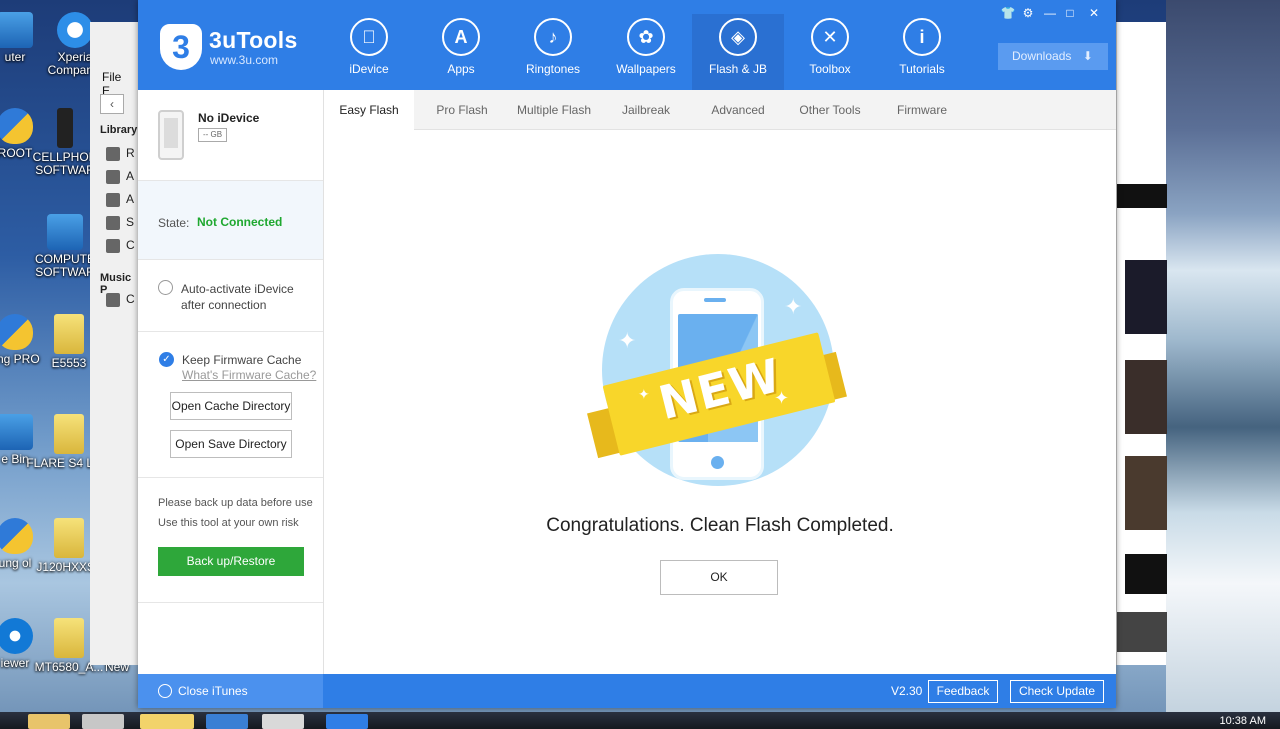  I want to click on phone-placeholder-icon, so click(171, 135).